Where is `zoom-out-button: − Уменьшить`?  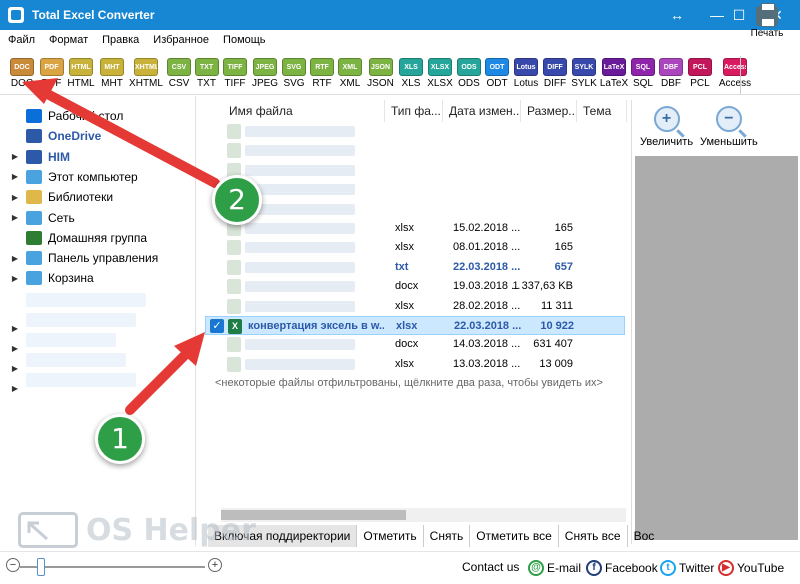
zoom-out-button: − Уменьшить is located at coordinates (729, 127).